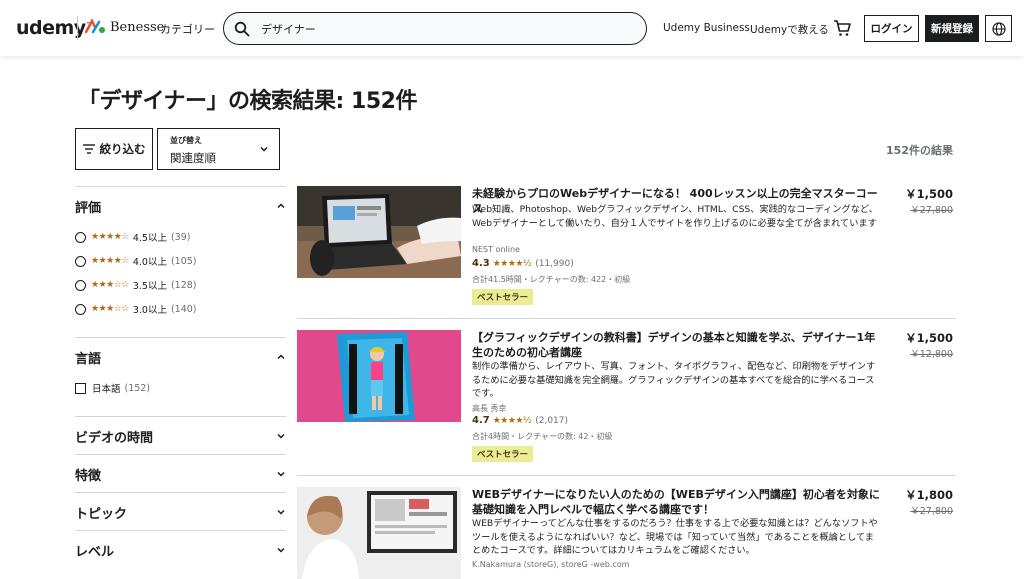 The width and height of the screenshot is (1024, 579). Describe the element at coordinates (186, 140) in the screenshot. I see `sort-label: 並び替え` at that location.